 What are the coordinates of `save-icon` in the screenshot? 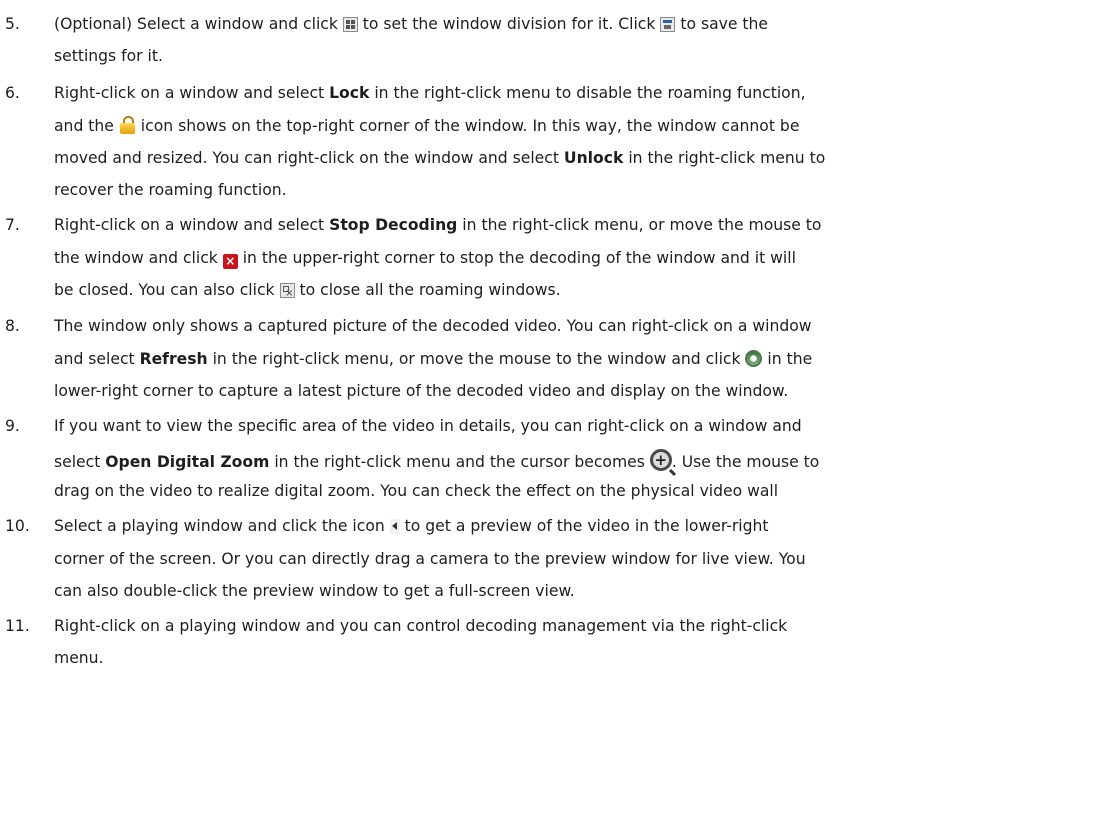 It's located at (668, 24).